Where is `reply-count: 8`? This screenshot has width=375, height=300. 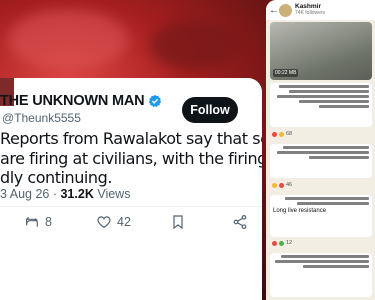
reply-count: 8 is located at coordinates (48, 222).